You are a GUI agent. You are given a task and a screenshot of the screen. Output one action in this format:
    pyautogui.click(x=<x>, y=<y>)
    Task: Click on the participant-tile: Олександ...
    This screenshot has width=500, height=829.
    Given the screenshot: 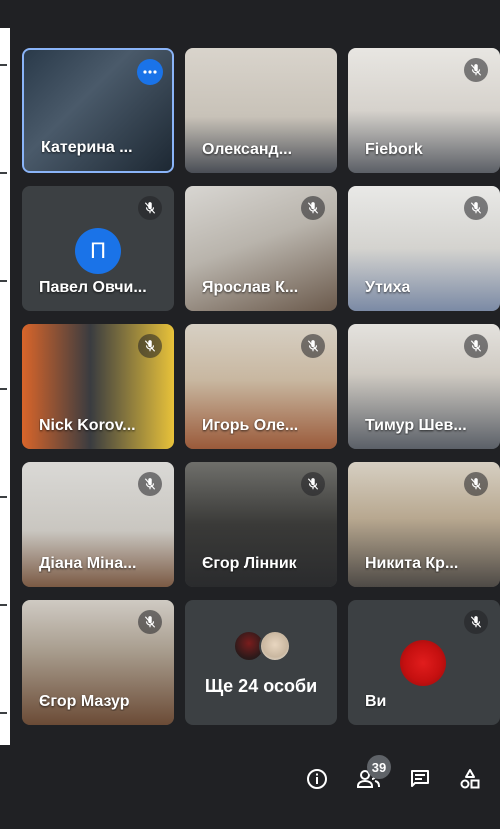 What is the action you would take?
    pyautogui.click(x=261, y=110)
    